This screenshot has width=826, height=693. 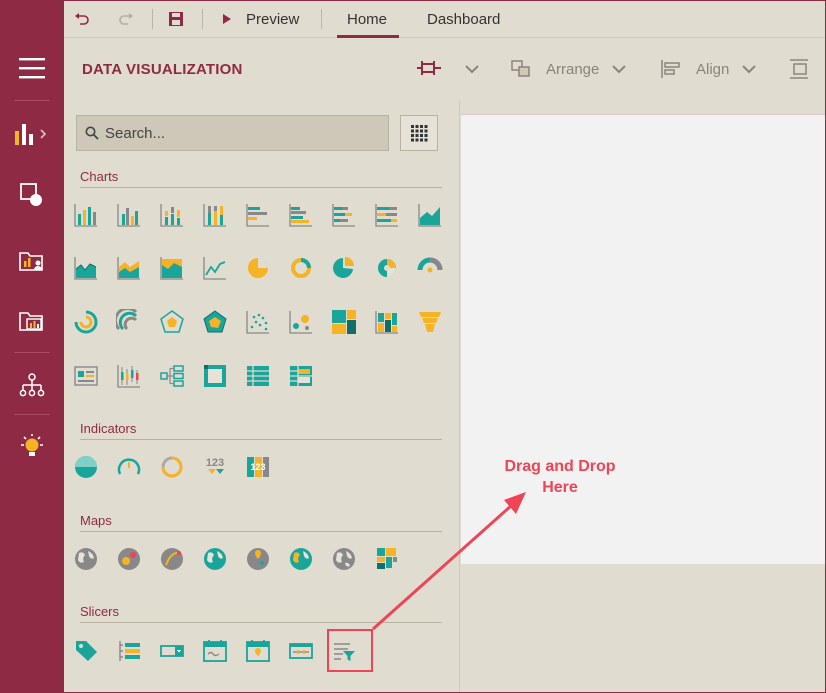 What do you see at coordinates (32, 134) in the screenshot?
I see `data-visualization-button` at bounding box center [32, 134].